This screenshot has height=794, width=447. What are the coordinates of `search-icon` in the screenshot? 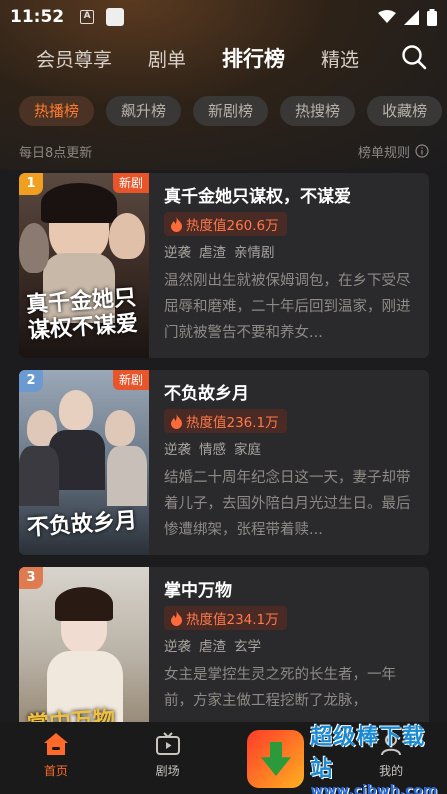 It's located at (414, 57).